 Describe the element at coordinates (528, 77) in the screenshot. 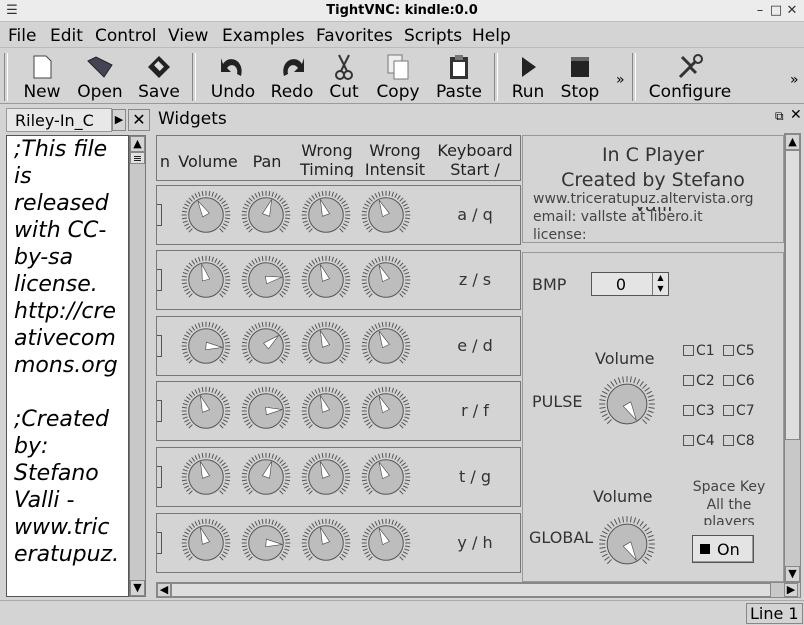

I see `run-button: Run` at that location.